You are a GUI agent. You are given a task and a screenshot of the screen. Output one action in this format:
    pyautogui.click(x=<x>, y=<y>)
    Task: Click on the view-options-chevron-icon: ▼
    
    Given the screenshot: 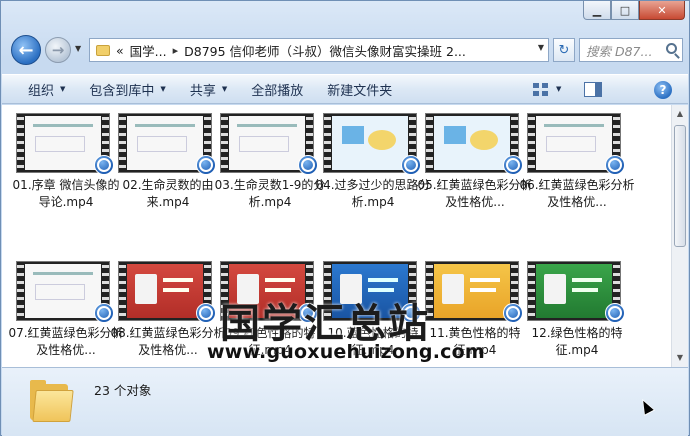 What is the action you would take?
    pyautogui.click(x=558, y=89)
    